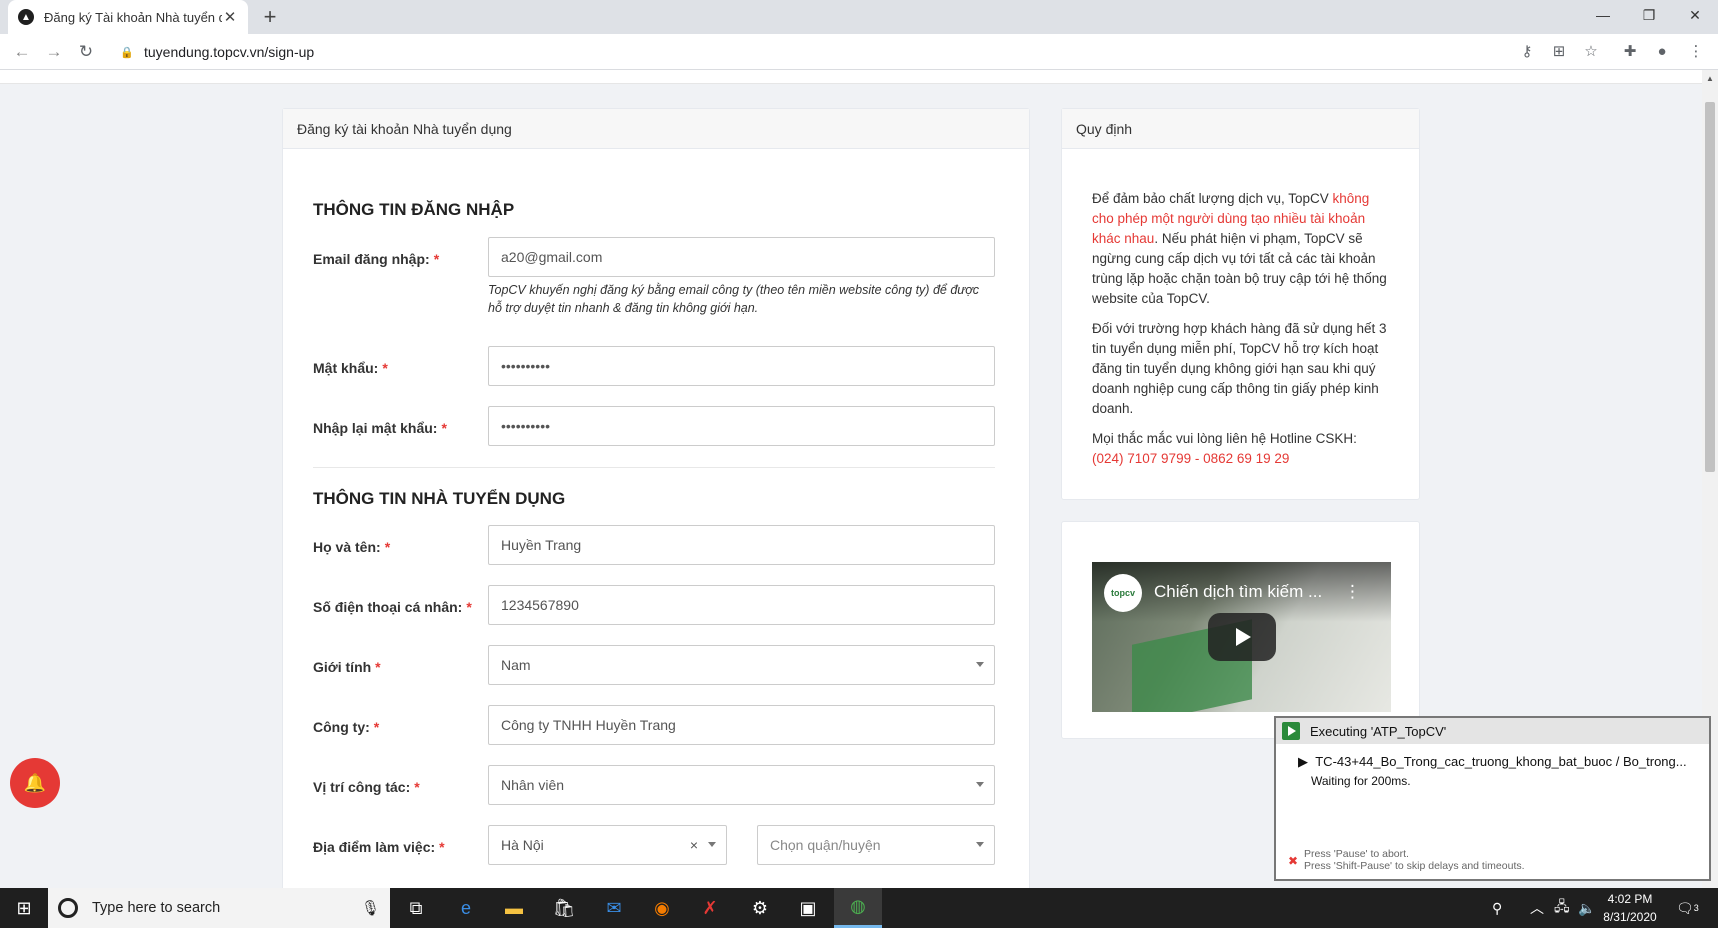 This screenshot has height=928, width=1718. What do you see at coordinates (1190, 458) in the screenshot?
I see `hotline-link: (024) 7107 9799 - 0862 69 19 29` at bounding box center [1190, 458].